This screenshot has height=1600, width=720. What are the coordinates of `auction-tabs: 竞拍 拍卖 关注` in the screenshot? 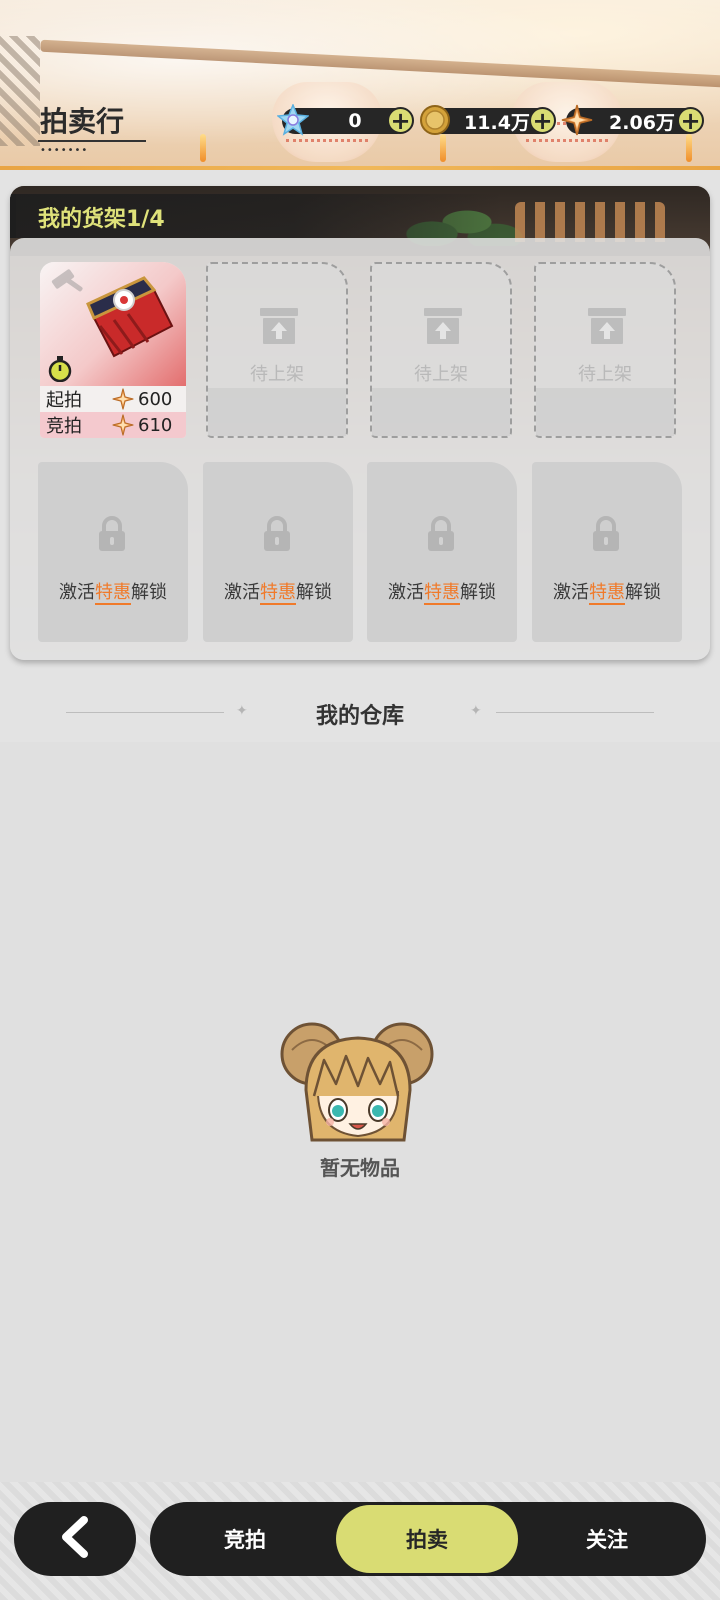 It's located at (428, 1539).